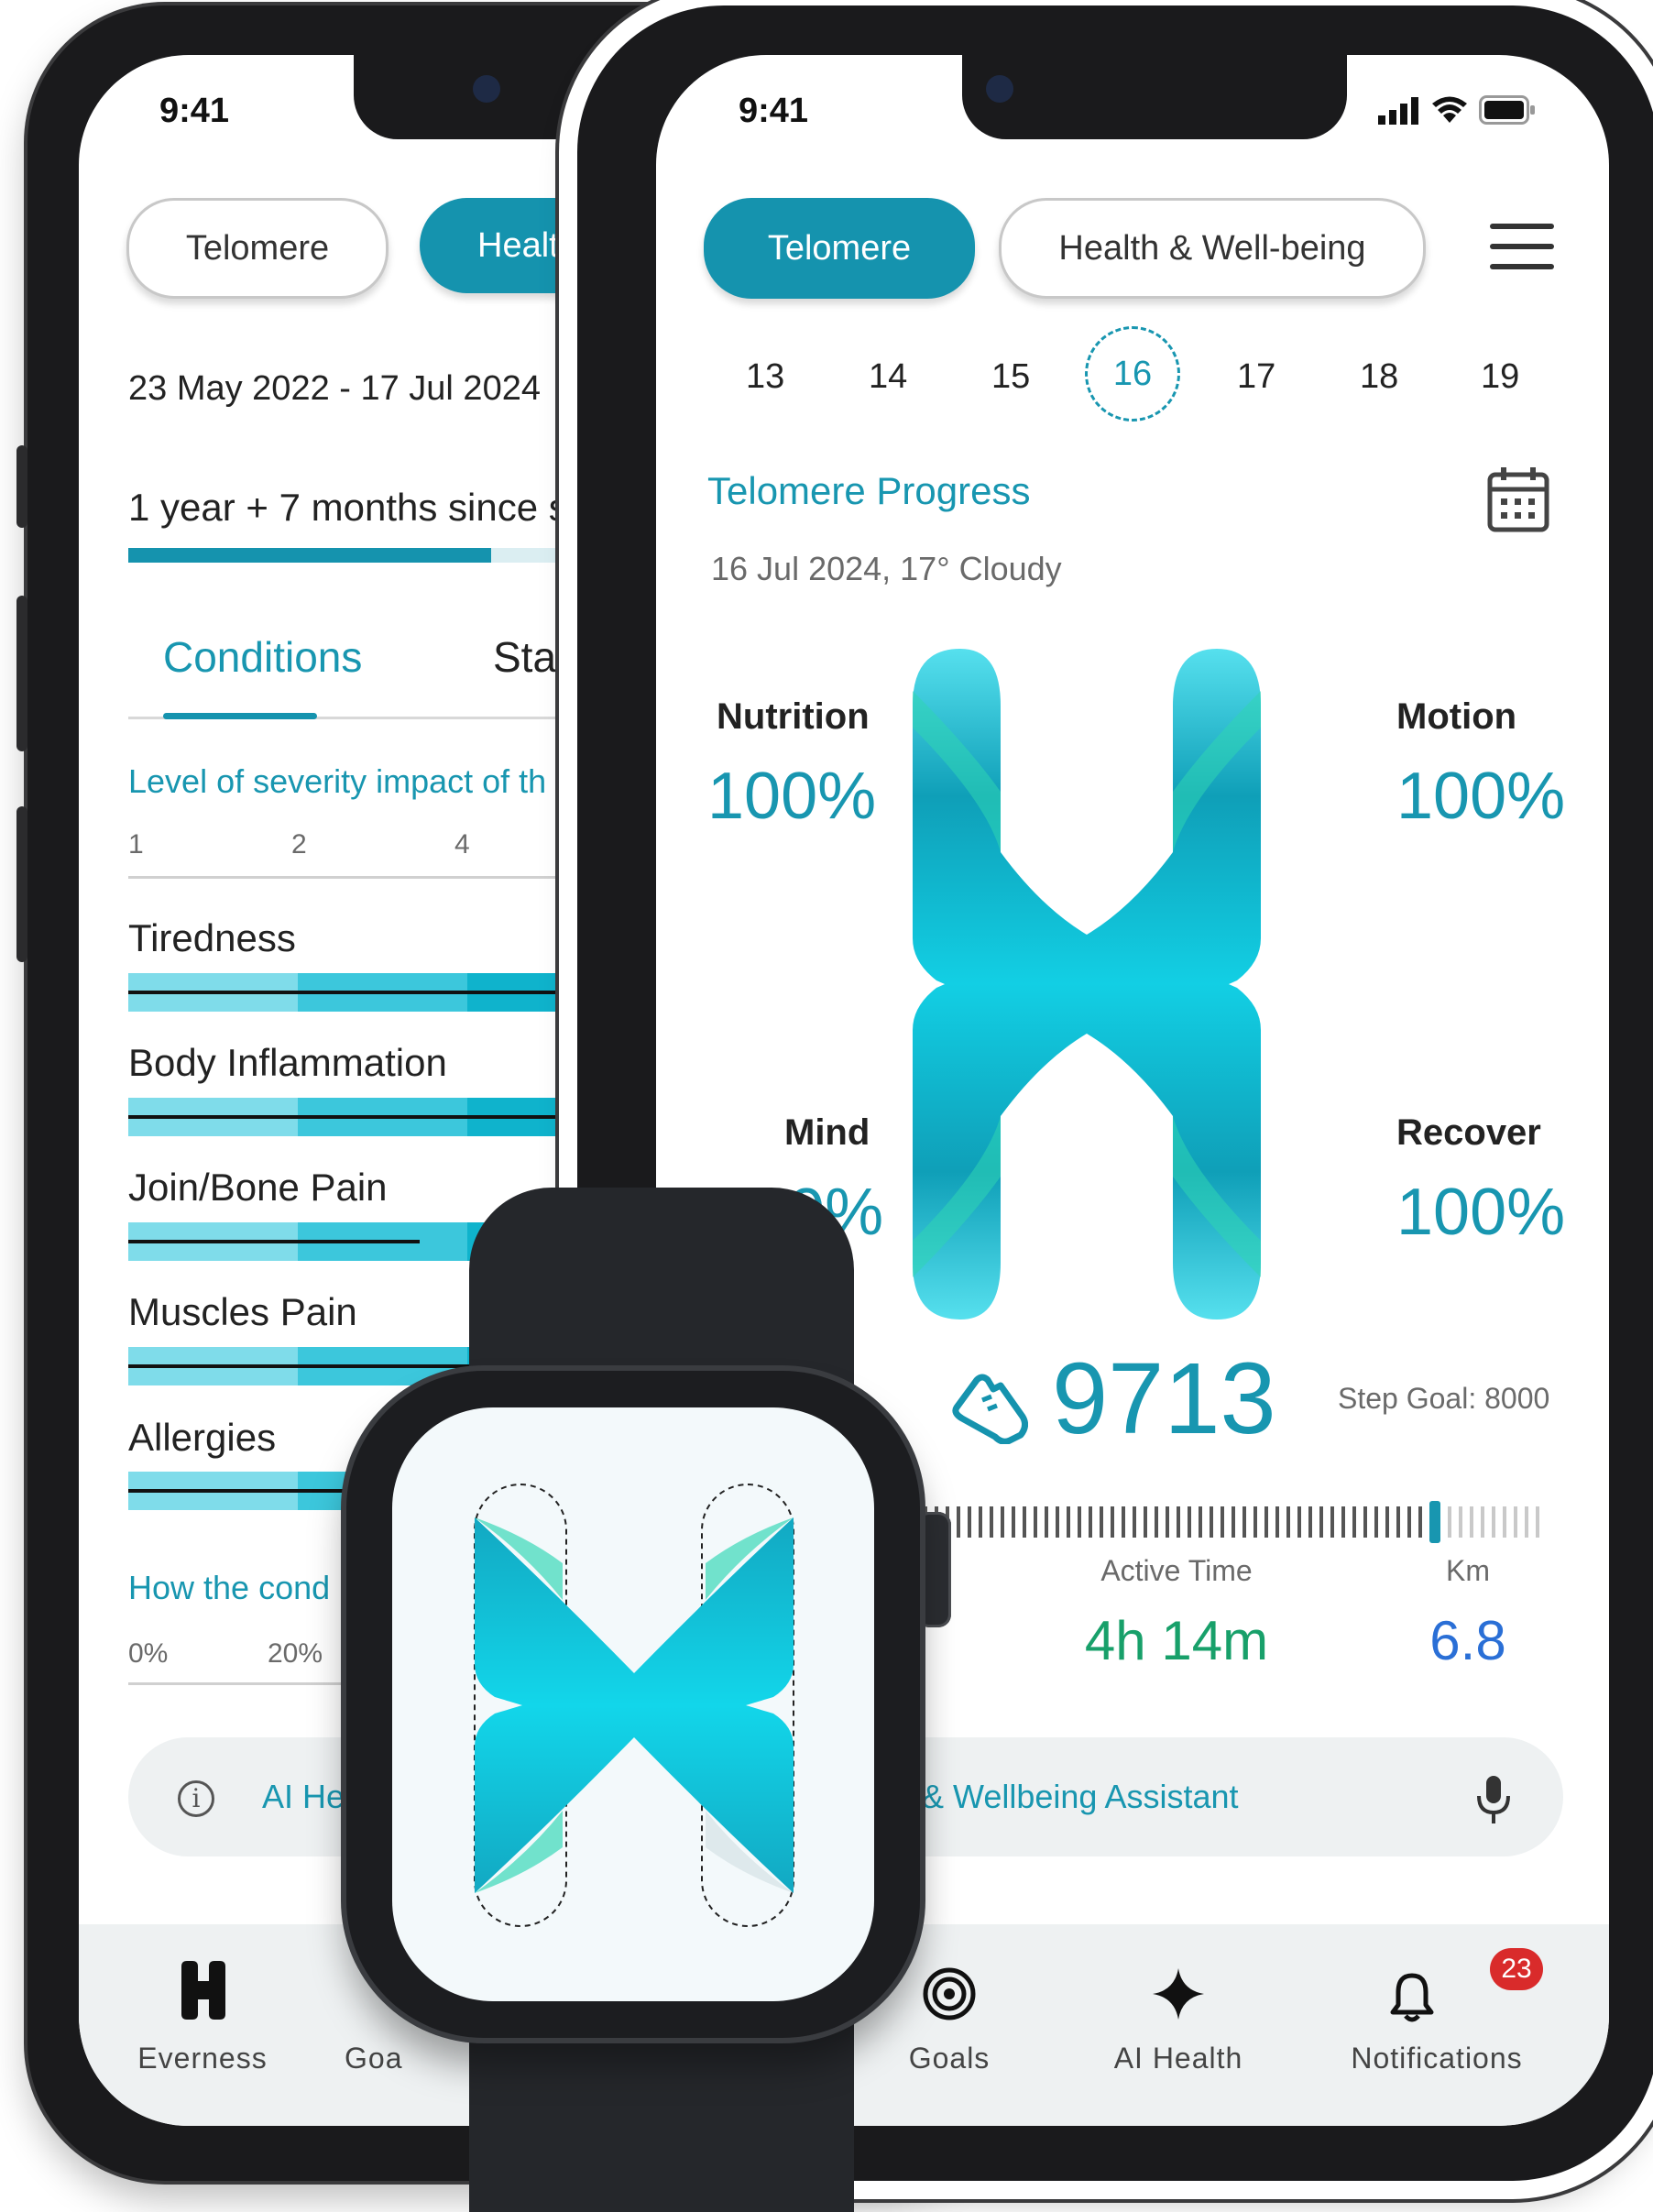  What do you see at coordinates (1154, 97) in the screenshot?
I see `notch` at bounding box center [1154, 97].